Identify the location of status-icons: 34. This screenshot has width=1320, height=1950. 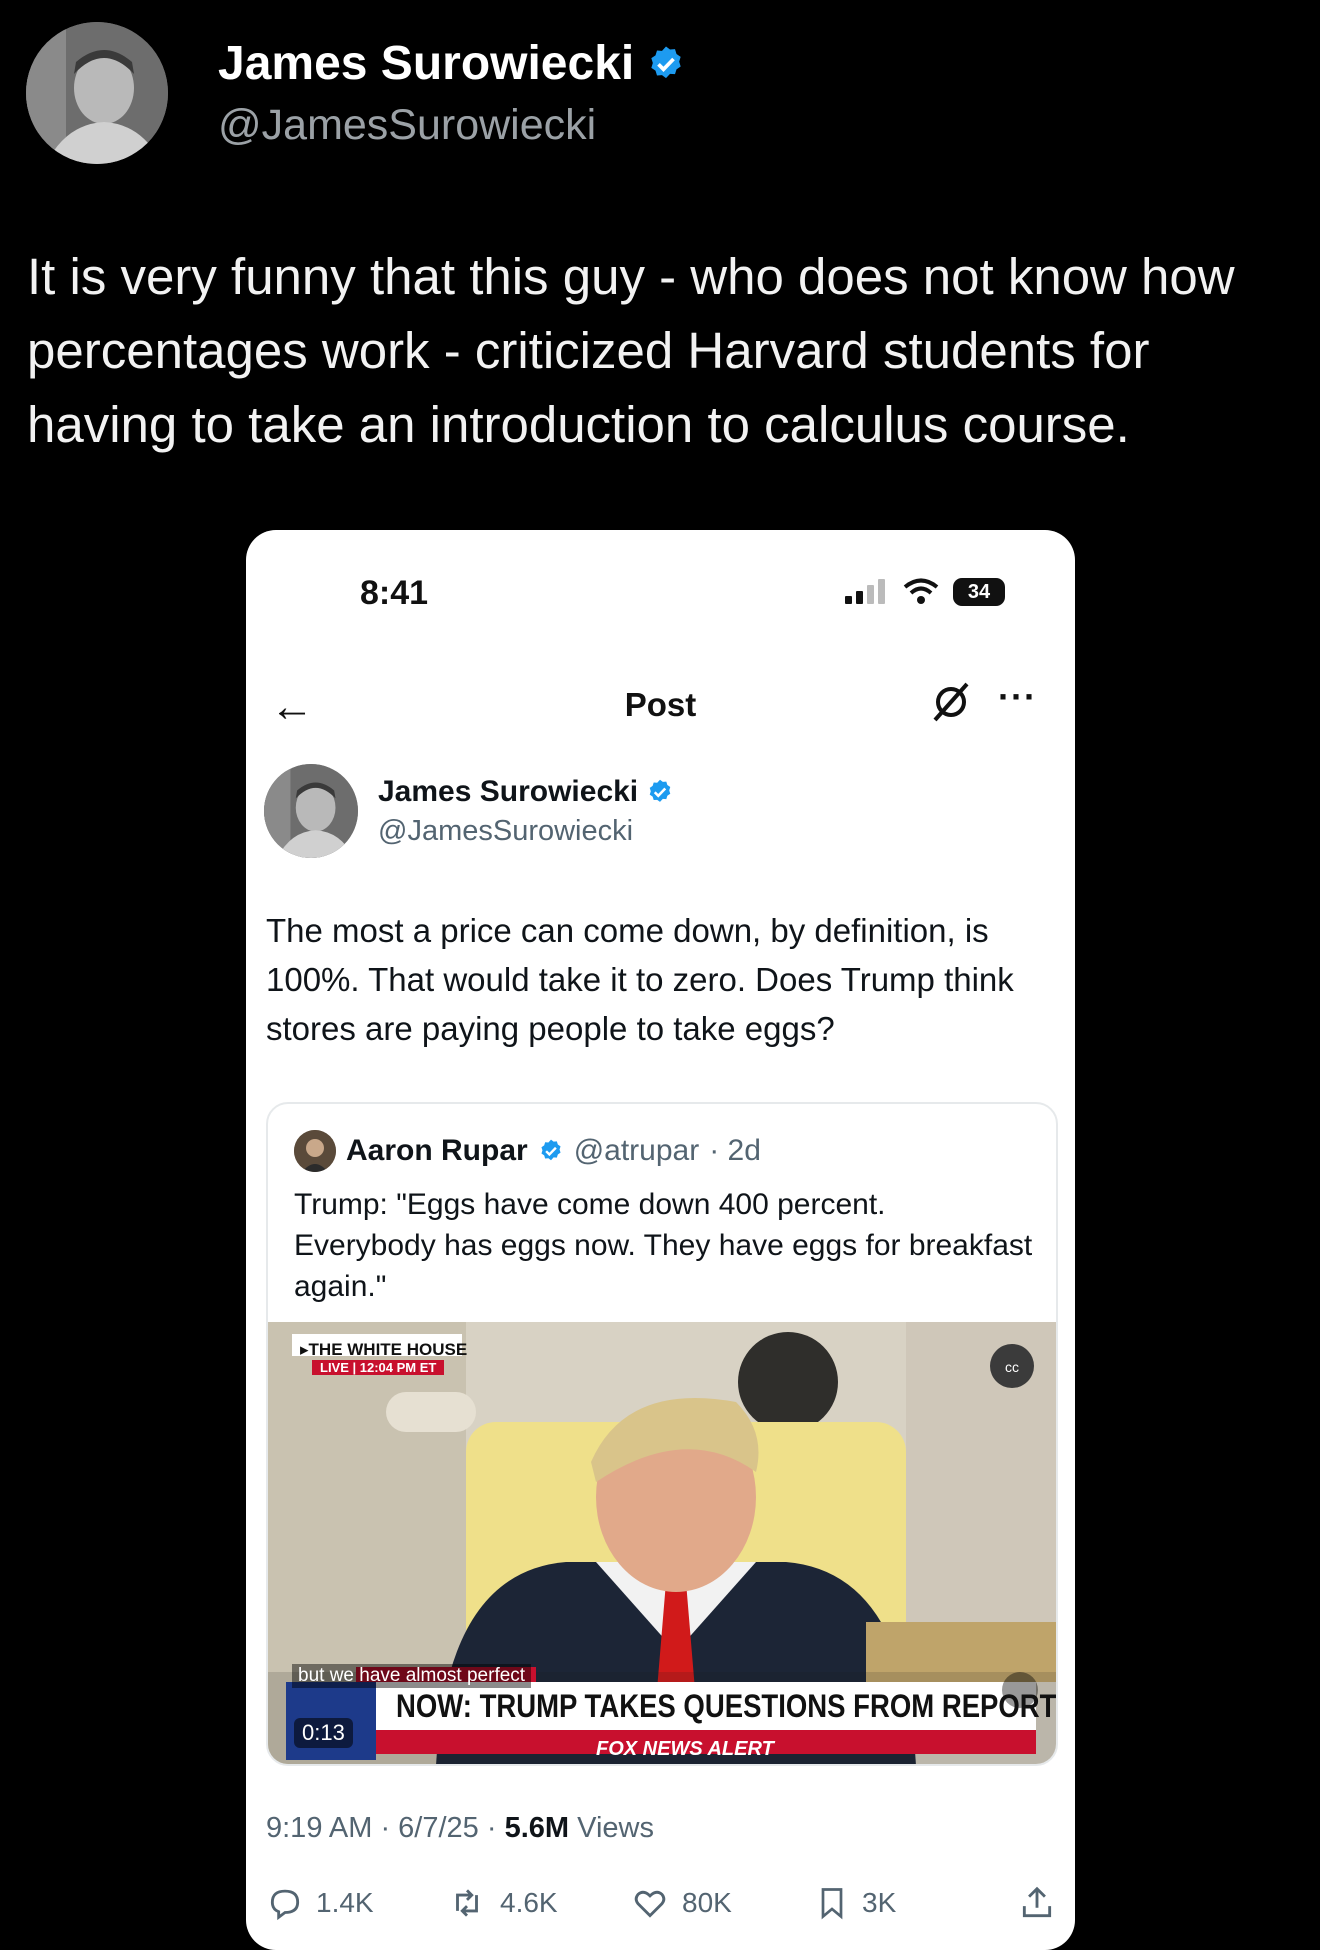
(924, 592).